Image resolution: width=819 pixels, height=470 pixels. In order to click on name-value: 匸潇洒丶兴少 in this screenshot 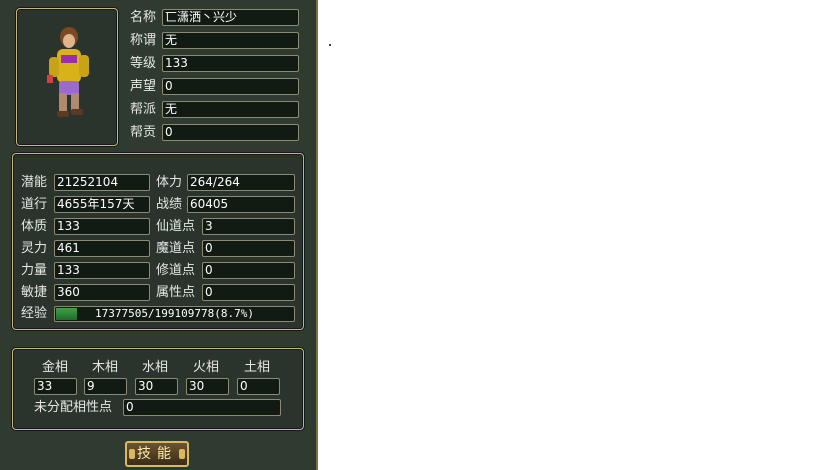, I will do `click(230, 17)`.